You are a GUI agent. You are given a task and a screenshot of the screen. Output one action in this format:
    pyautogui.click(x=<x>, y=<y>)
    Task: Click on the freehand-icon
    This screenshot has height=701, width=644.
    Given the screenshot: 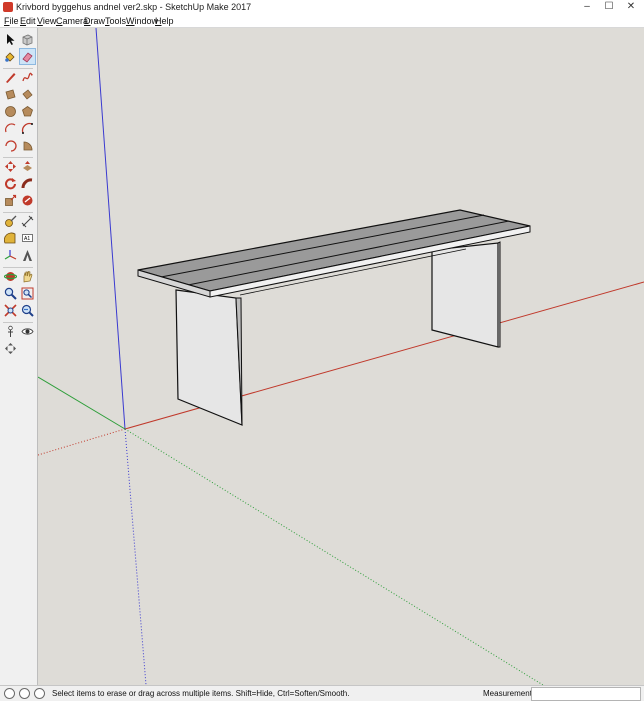 What is the action you would take?
    pyautogui.click(x=27, y=77)
    